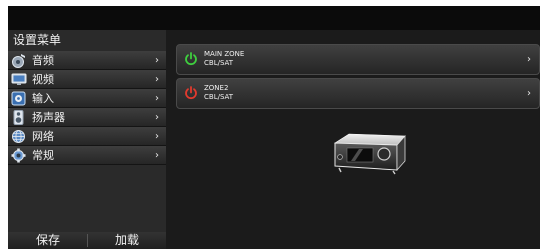 The width and height of the screenshot is (545, 249). I want to click on speaker-icon, so click(18, 117).